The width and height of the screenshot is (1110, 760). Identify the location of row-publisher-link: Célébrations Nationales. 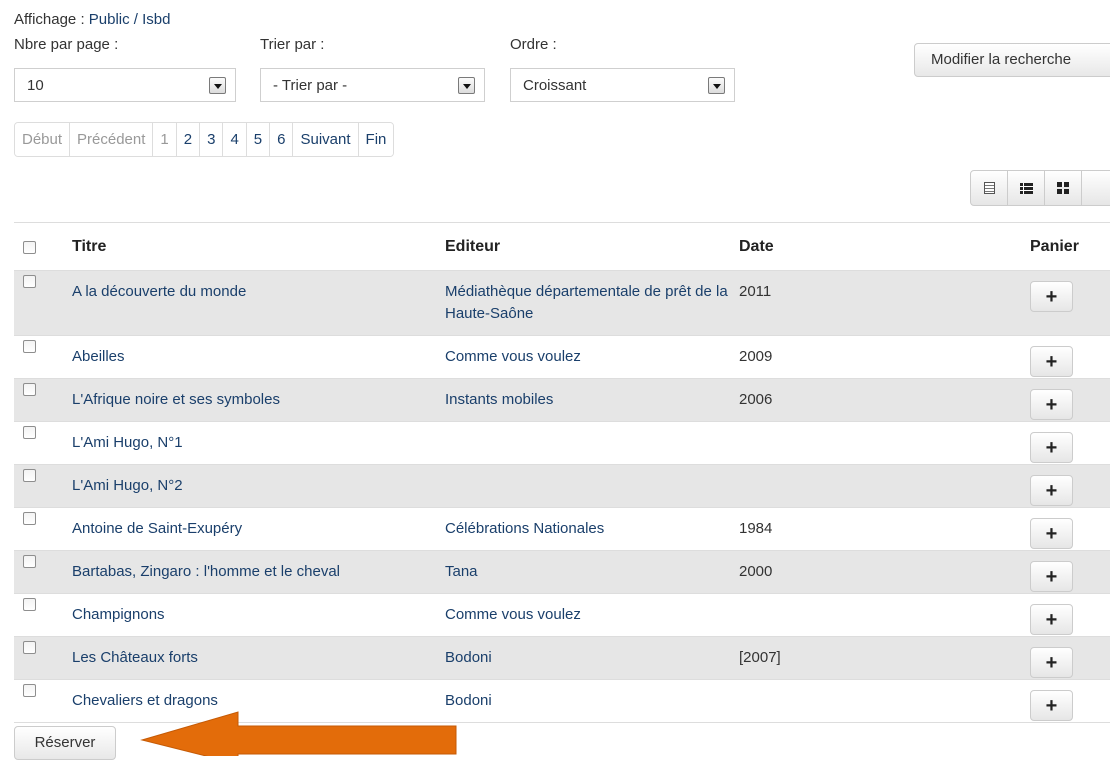
(524, 528).